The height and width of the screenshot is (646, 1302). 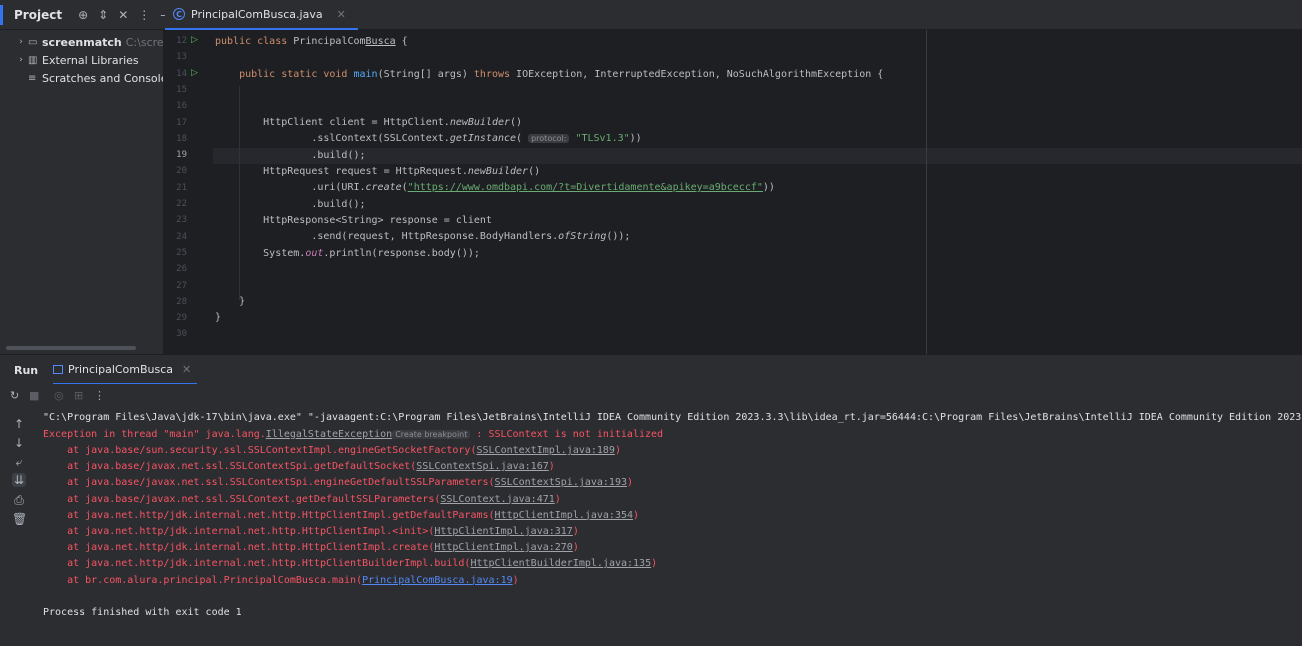 What do you see at coordinates (103, 15) in the screenshot?
I see `expand-all-icon: ⇕` at bounding box center [103, 15].